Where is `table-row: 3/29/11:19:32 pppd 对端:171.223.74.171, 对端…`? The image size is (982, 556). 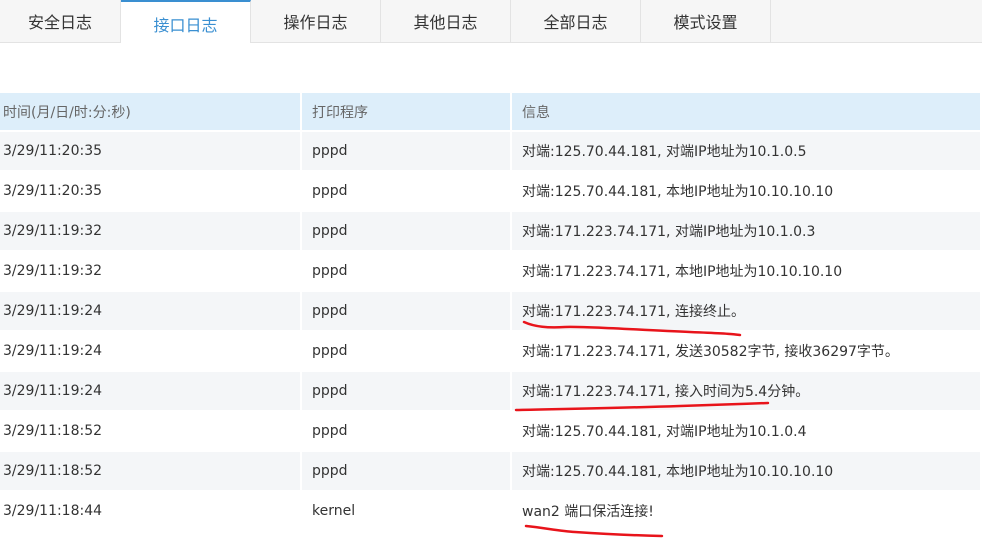 table-row: 3/29/11:19:32 pppd 对端:171.223.74.171, 对端… is located at coordinates (491, 232).